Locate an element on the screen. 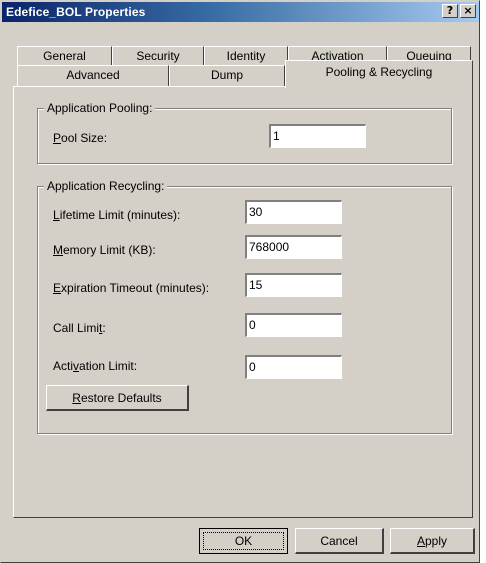 This screenshot has width=486, height=563. tab-pooling-recycling: Pooling & Recycling is located at coordinates (379, 74).